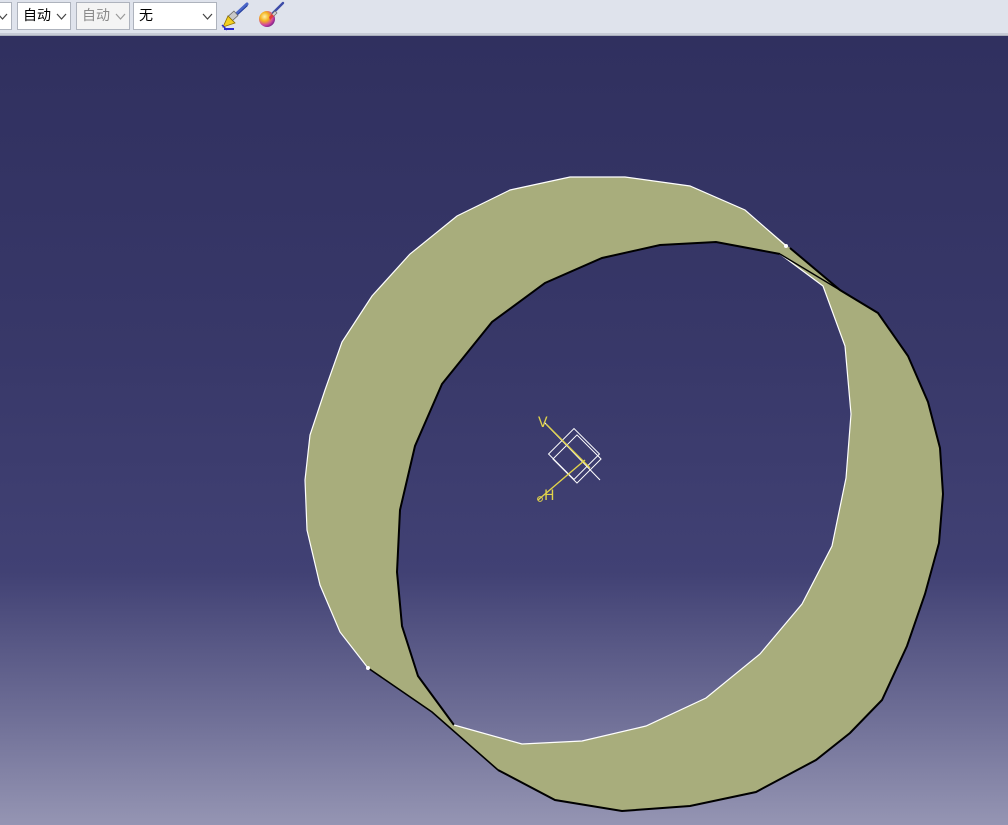 Image resolution: width=1008 pixels, height=825 pixels. What do you see at coordinates (433, 719) in the screenshot?
I see `ring-seam-edge` at bounding box center [433, 719].